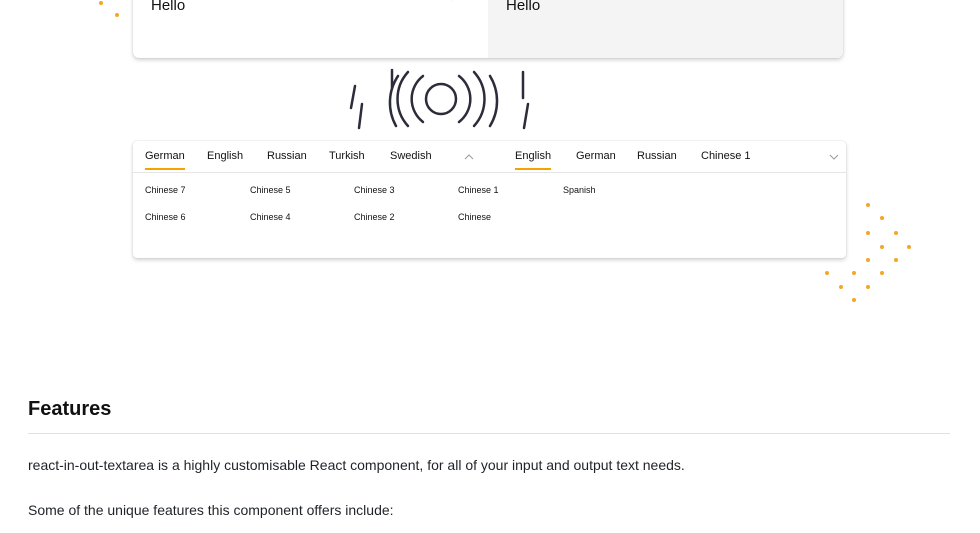 This screenshot has width=980, height=533. What do you see at coordinates (523, 7) in the screenshot?
I see `output-text: Hello` at bounding box center [523, 7].